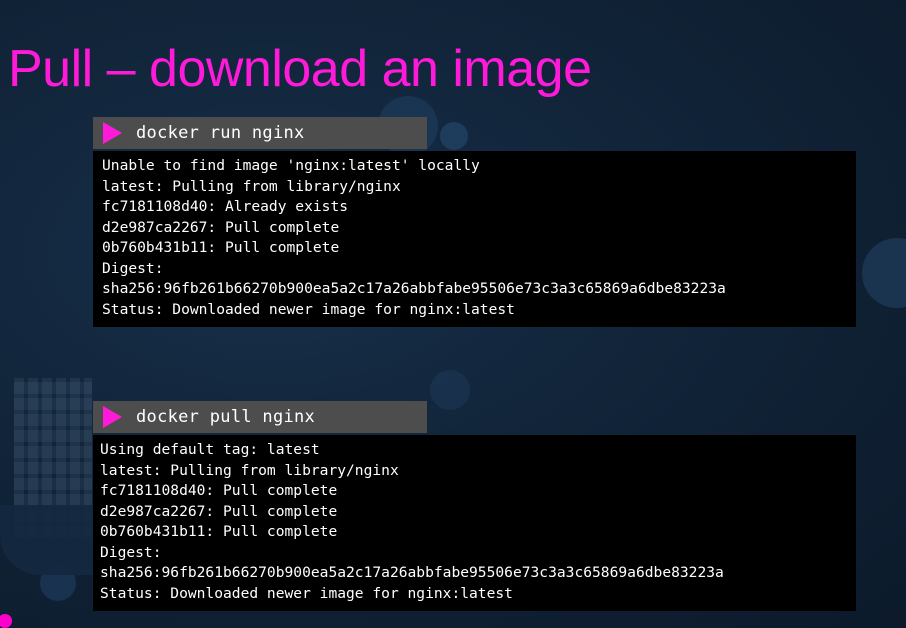 This screenshot has width=906, height=628. I want to click on slide-title: Pull – download an image, so click(300, 69).